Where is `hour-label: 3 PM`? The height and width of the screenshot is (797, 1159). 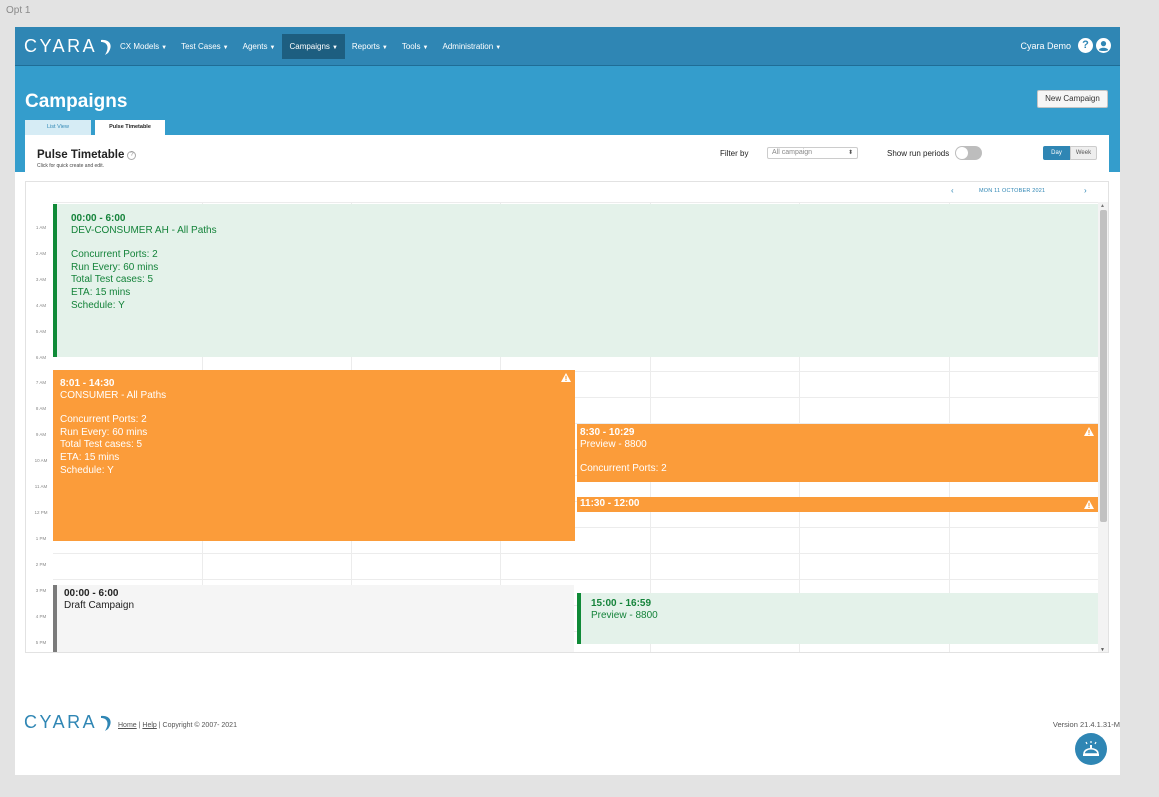 hour-label: 3 PM is located at coordinates (41, 590).